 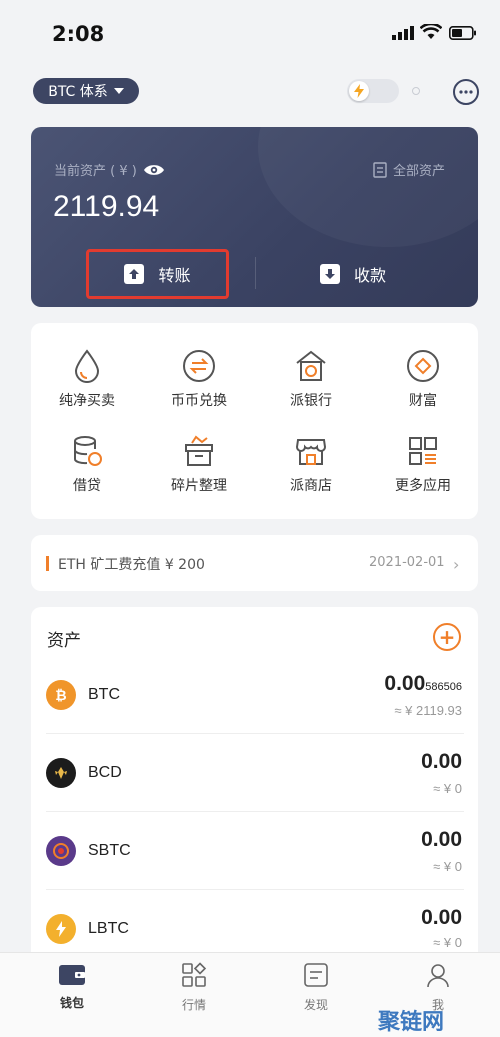 I want to click on current-assets-text: 当前资产 ( ¥ ), so click(x=95, y=171).